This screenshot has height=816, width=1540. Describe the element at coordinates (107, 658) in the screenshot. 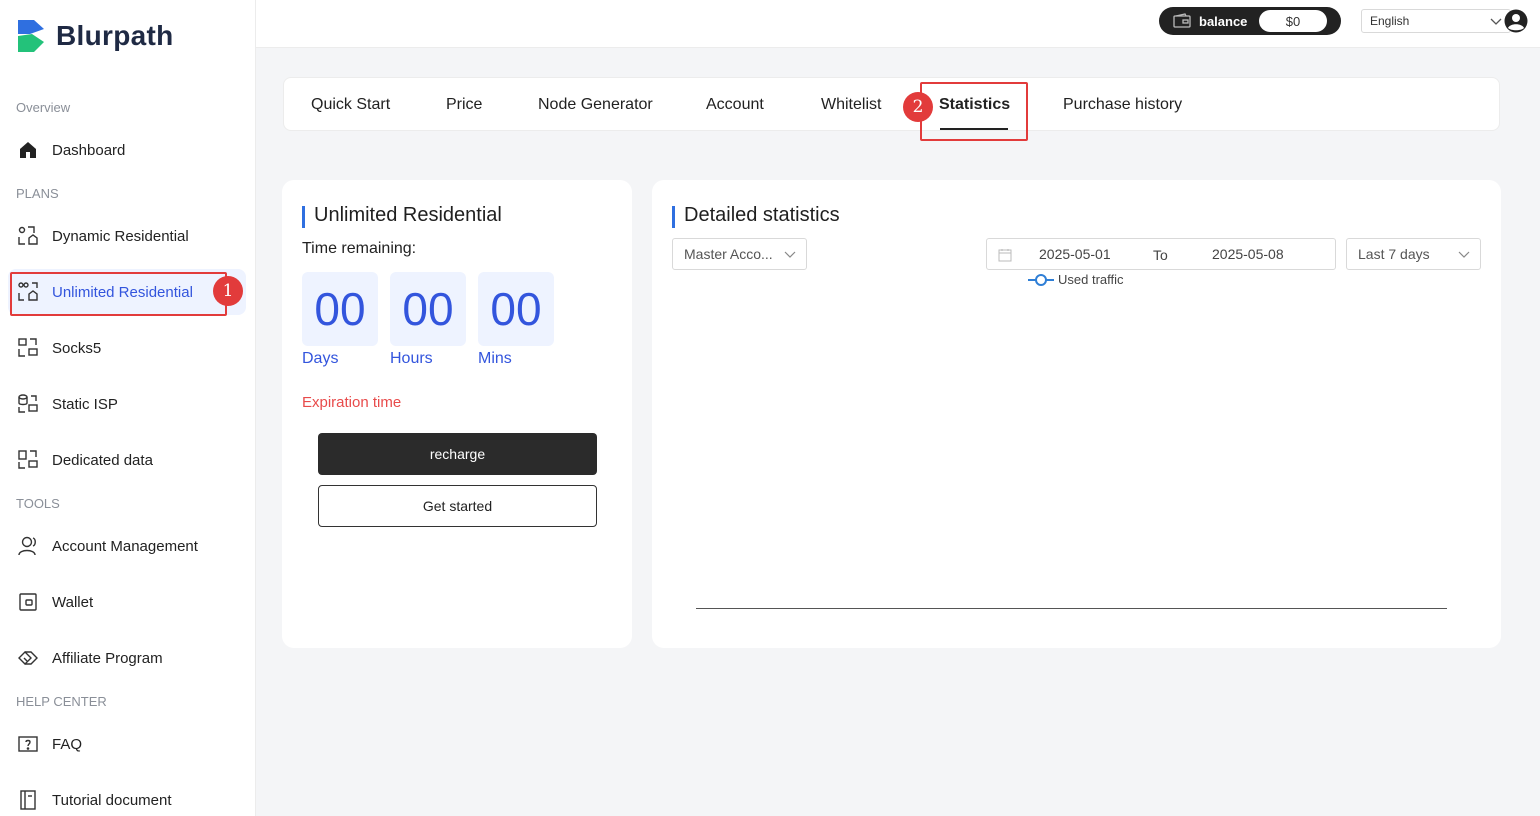

I see `sidebar-item-label: Affiliate Program` at that location.